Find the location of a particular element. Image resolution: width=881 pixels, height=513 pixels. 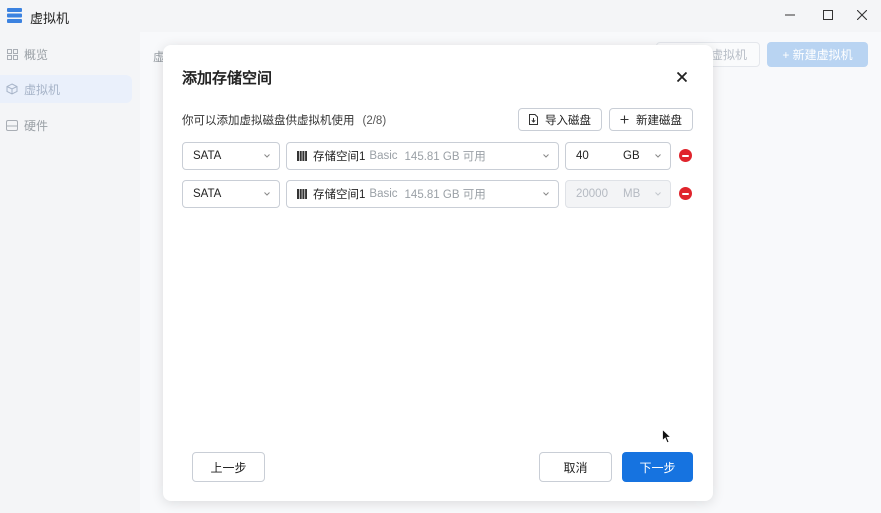

window-title: 虚拟机 is located at coordinates (50, 18).